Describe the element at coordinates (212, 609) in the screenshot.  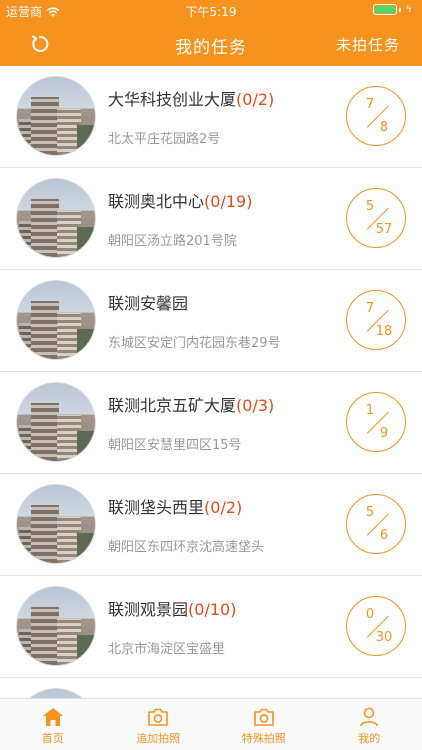
I see `task-count: (0/10)` at that location.